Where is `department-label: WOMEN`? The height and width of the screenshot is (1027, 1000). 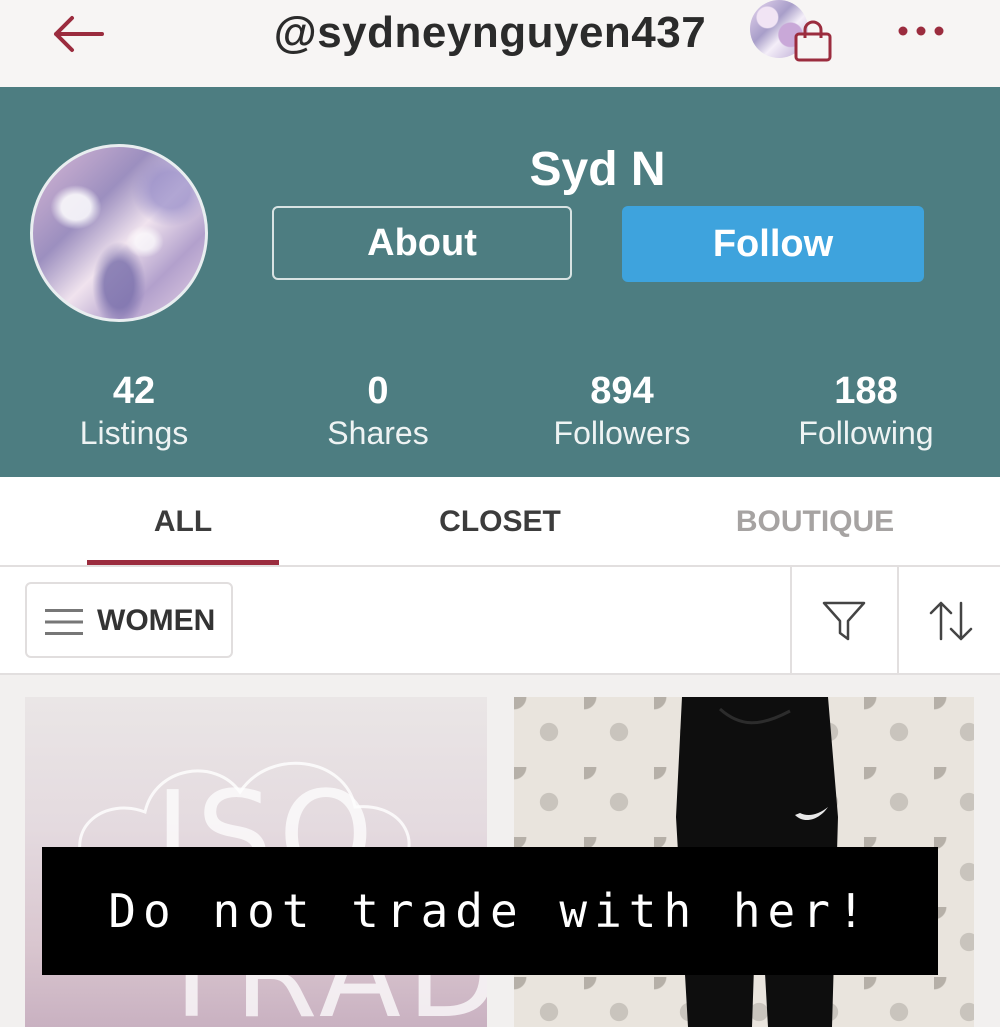
department-label: WOMEN is located at coordinates (156, 620).